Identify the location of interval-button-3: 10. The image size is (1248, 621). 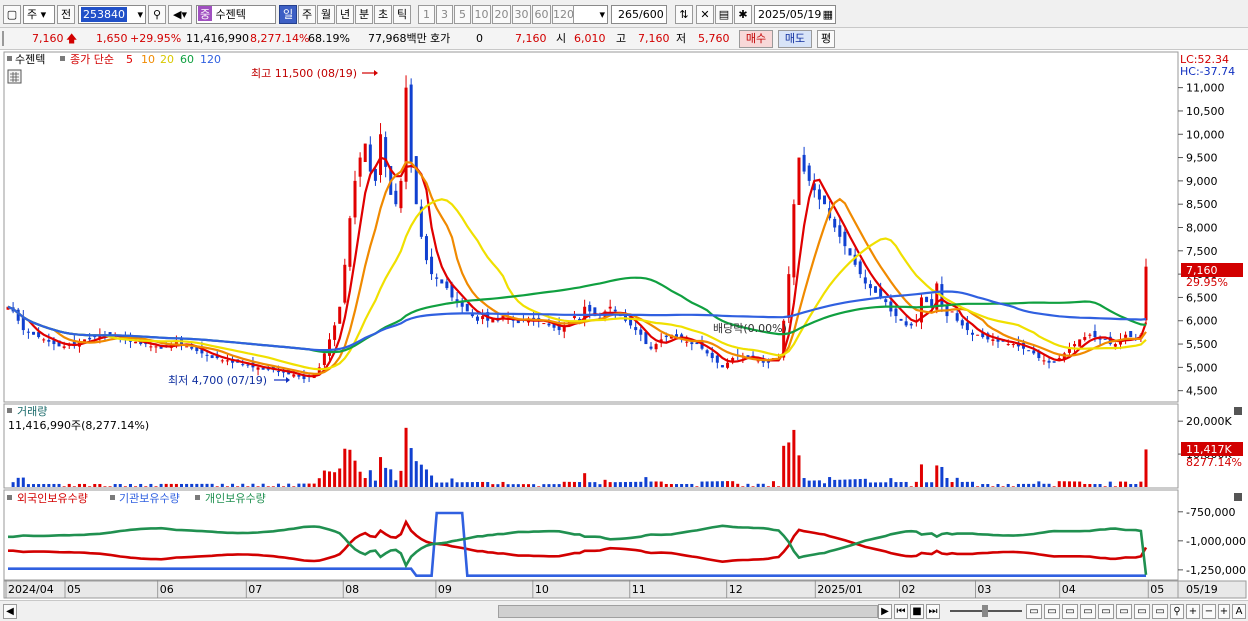
(481, 14).